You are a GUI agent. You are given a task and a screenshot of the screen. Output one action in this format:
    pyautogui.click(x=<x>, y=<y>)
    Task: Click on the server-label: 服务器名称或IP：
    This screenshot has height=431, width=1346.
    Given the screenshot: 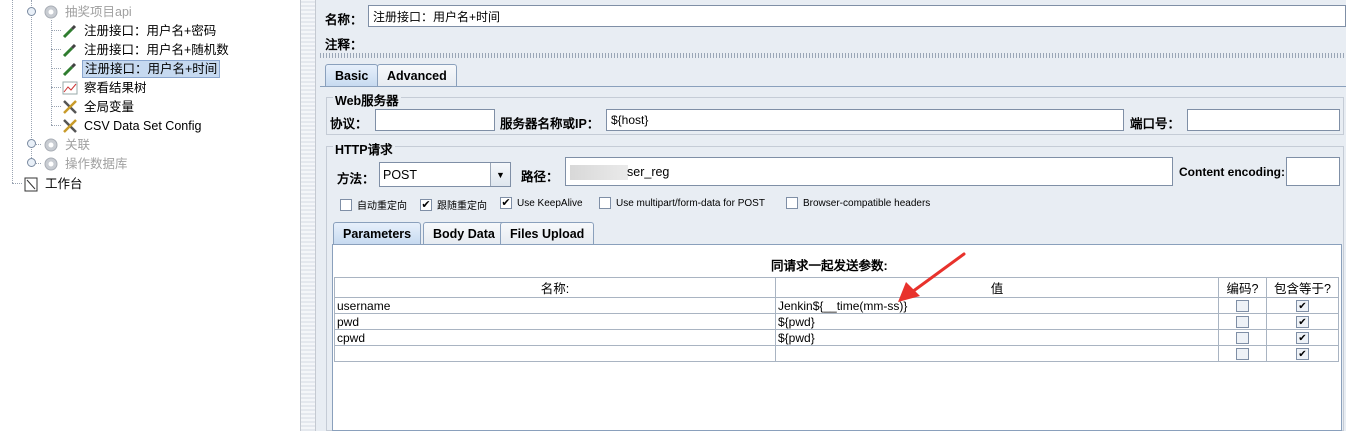 What is the action you would take?
    pyautogui.click(x=550, y=124)
    